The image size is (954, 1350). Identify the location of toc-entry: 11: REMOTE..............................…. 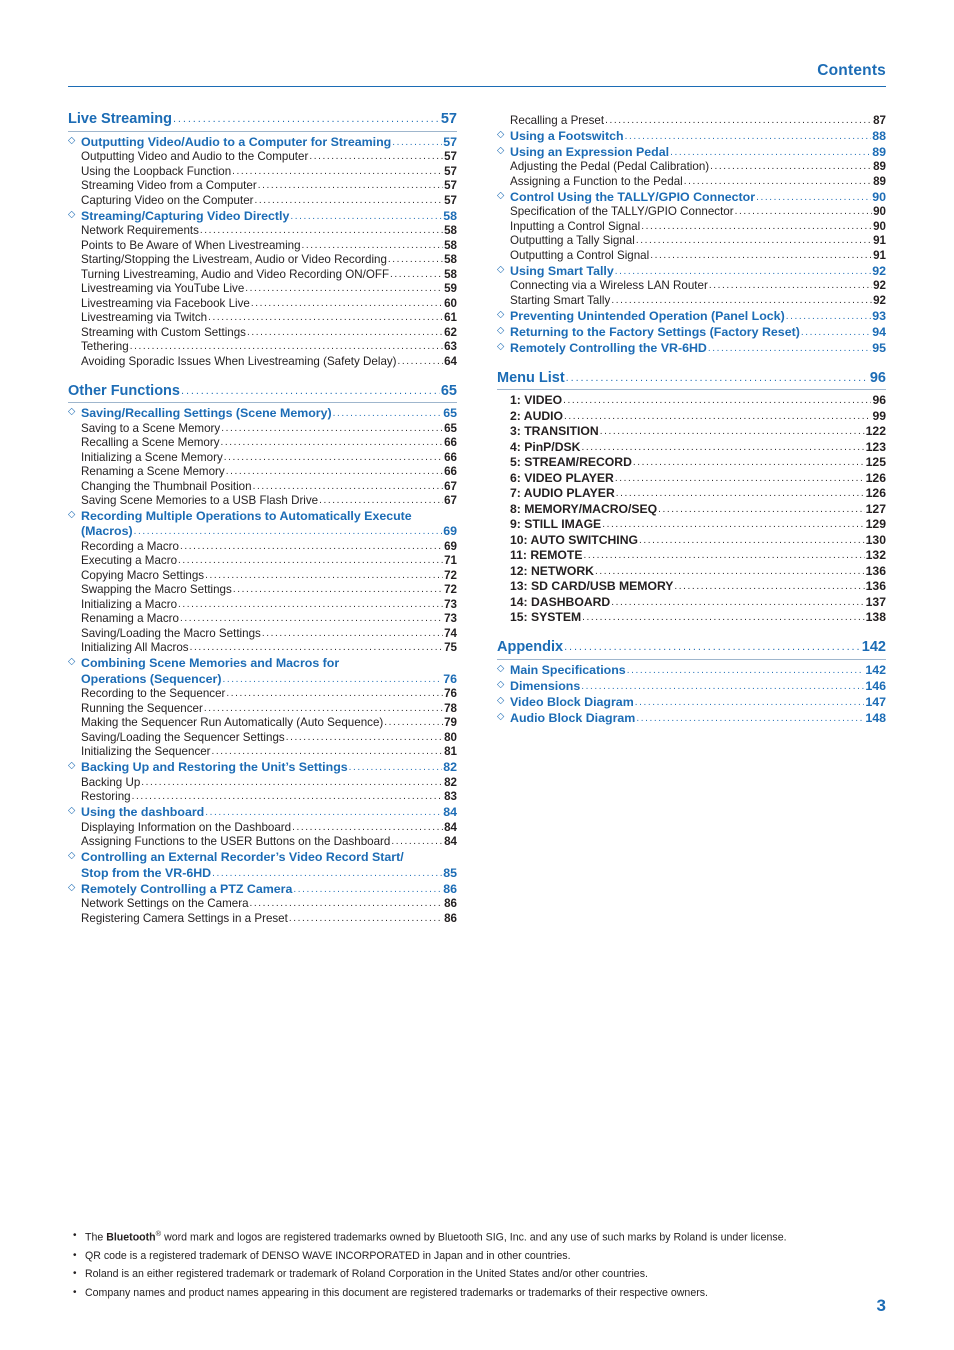
(691, 555).